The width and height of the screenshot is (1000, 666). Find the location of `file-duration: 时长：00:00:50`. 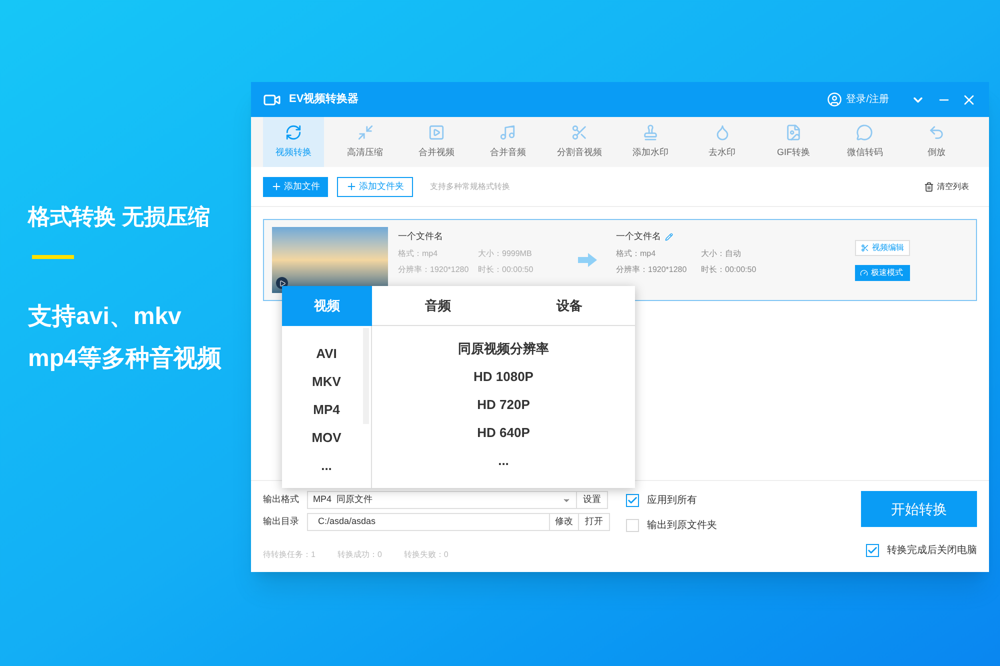

file-duration: 时长：00:00:50 is located at coordinates (506, 270).